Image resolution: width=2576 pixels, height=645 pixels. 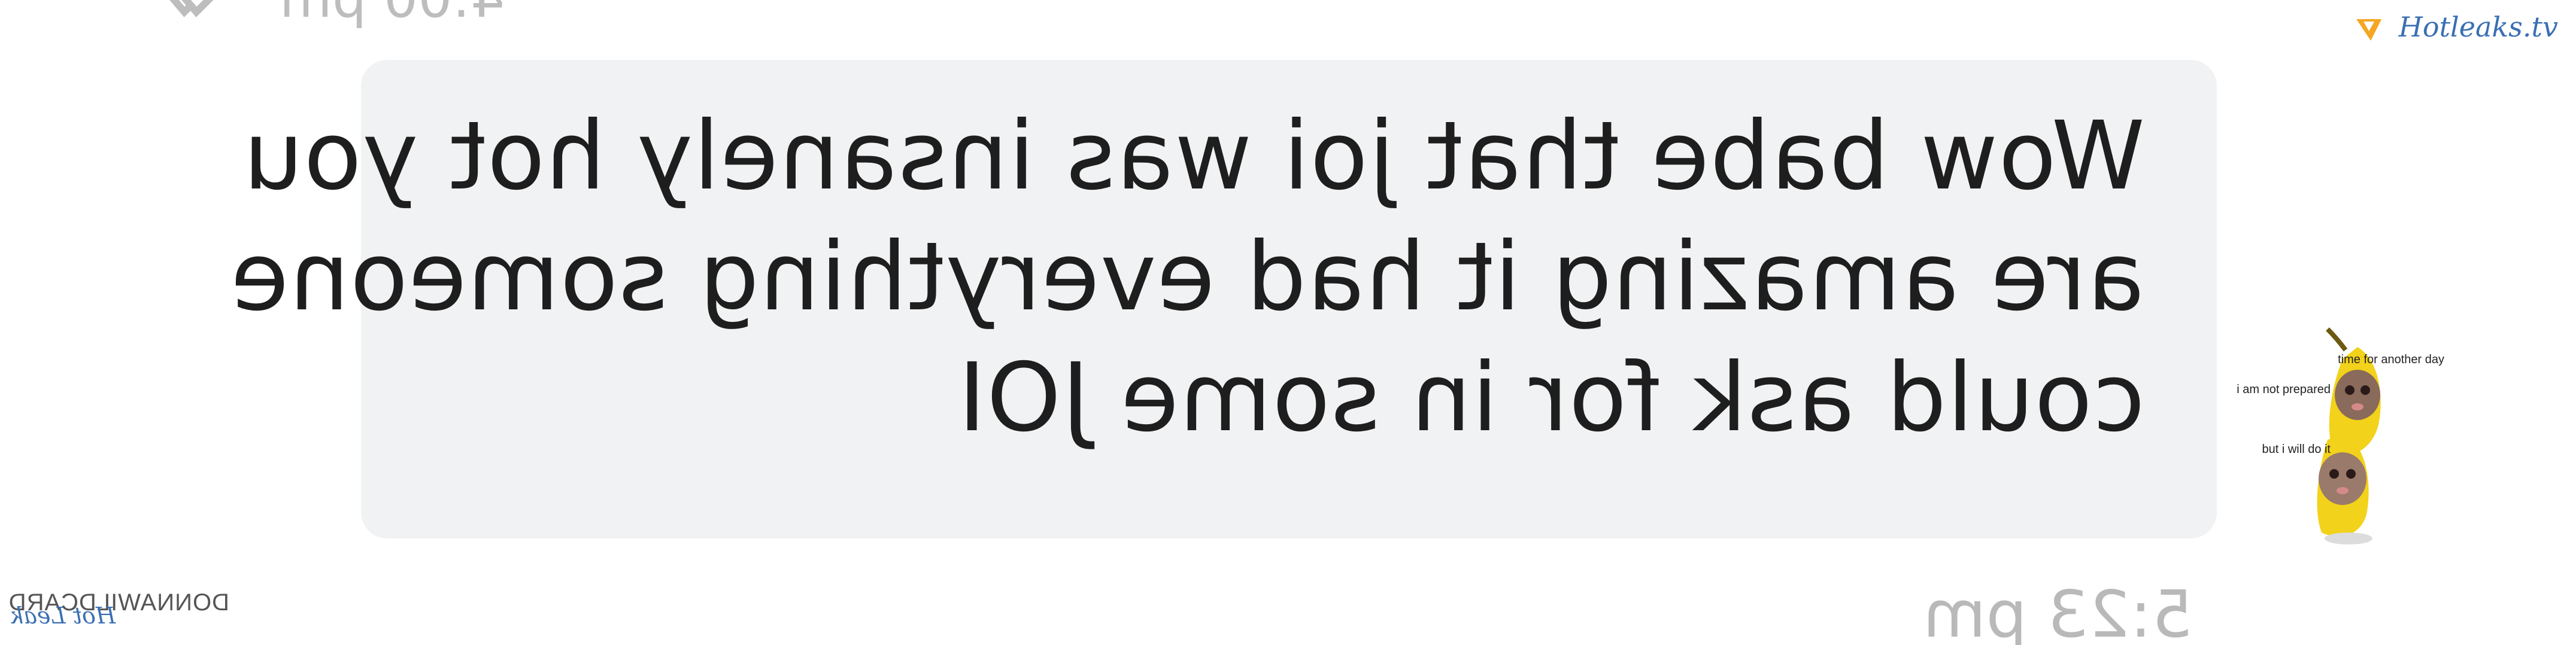 What do you see at coordinates (2478, 27) in the screenshot?
I see `watermark-brand: Hotleaks.tv` at bounding box center [2478, 27].